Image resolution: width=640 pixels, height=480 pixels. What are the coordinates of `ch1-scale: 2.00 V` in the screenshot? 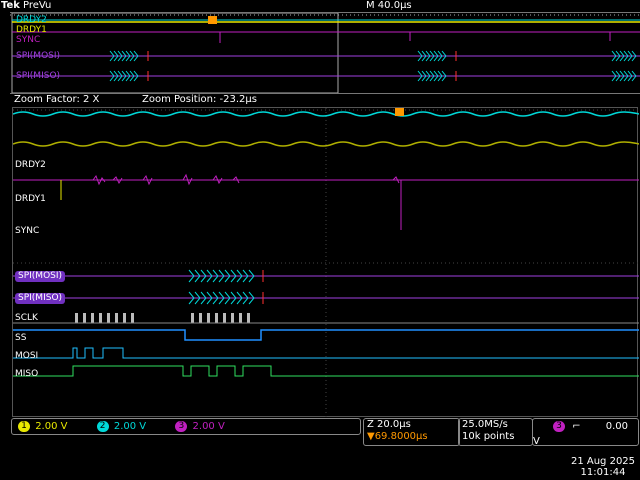 It's located at (51, 426).